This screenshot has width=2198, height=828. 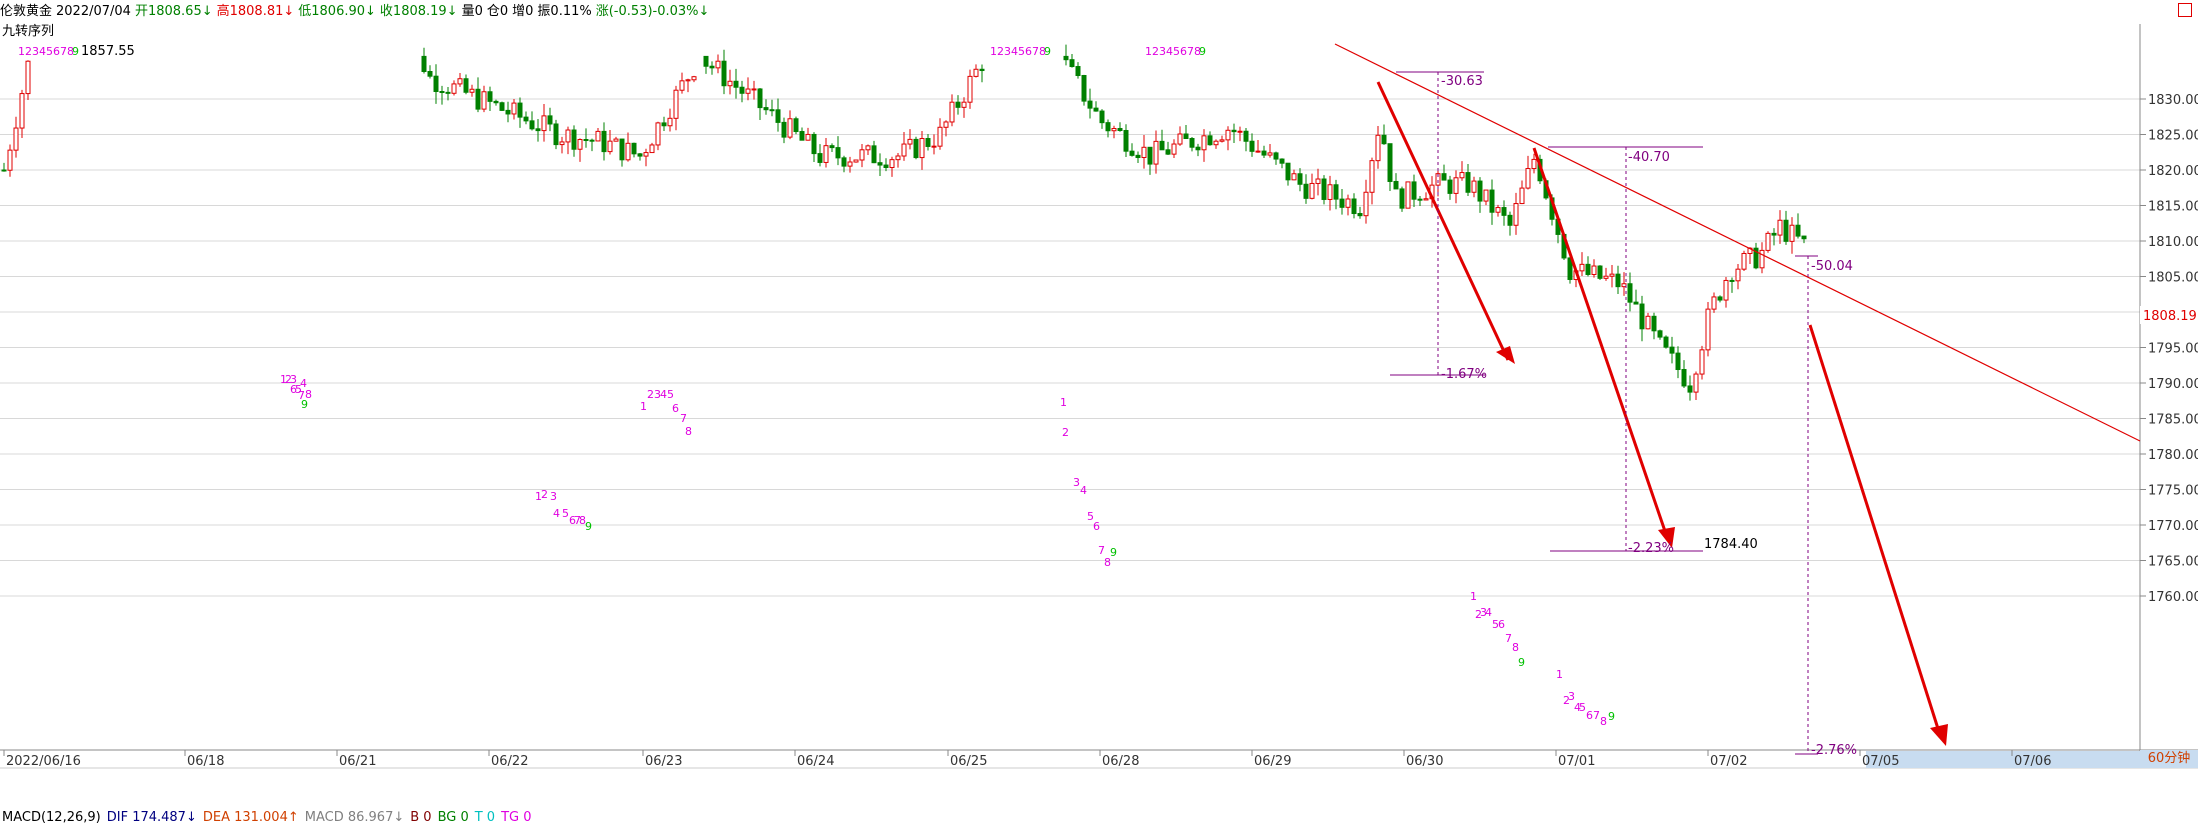 What do you see at coordinates (75, 51) in the screenshot?
I see `sequence-row-end: 9` at bounding box center [75, 51].